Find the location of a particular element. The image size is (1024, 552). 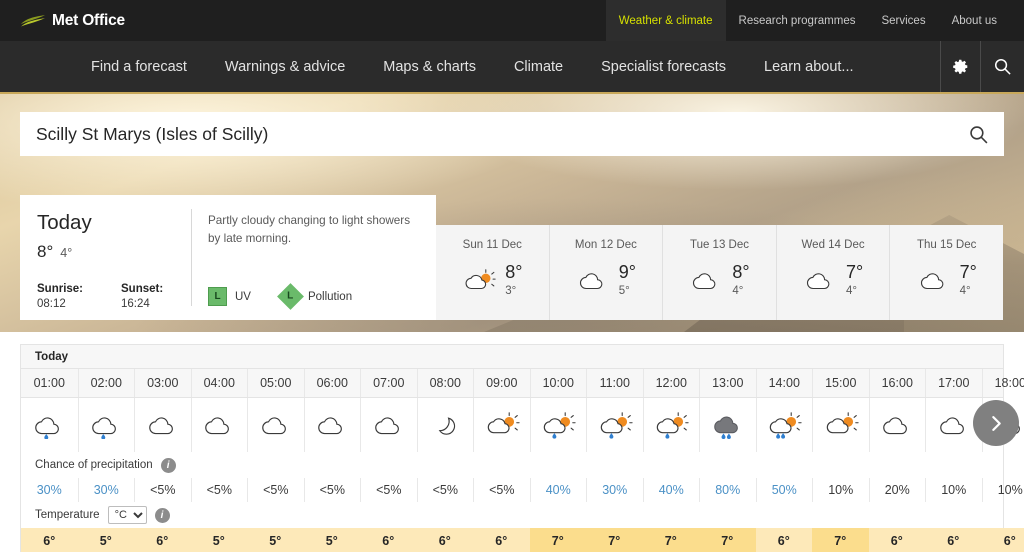

sunset-block: Sunset: 16:24 is located at coordinates (142, 296).